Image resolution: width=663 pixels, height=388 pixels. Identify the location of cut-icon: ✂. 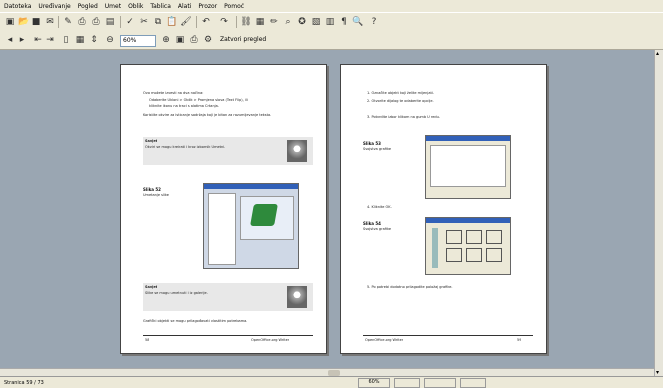
(144, 22).